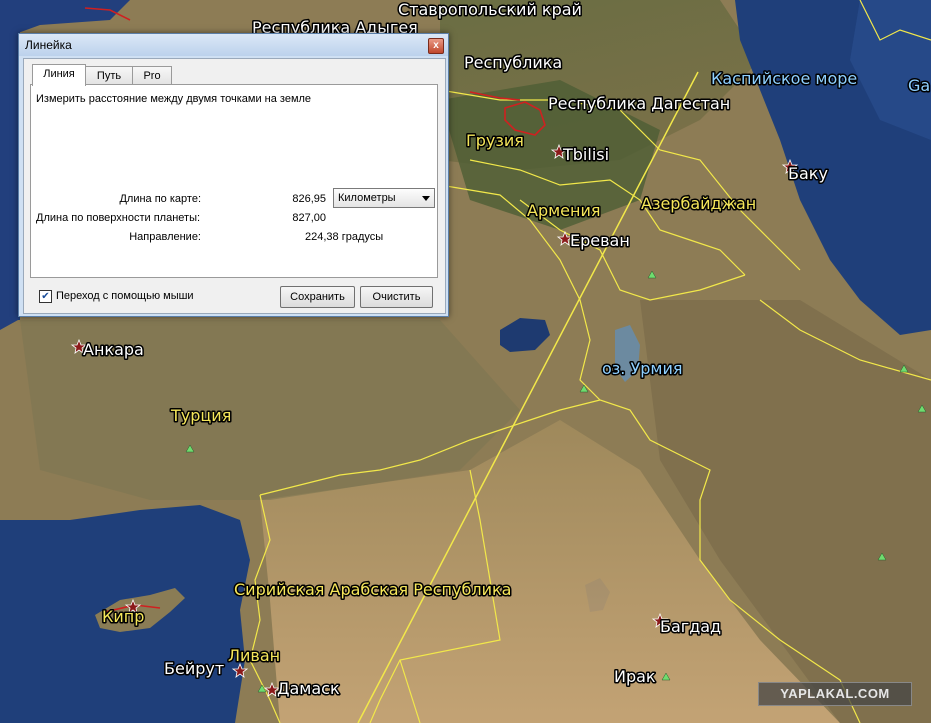  I want to click on surface-length-value: 827,00, so click(309, 218).